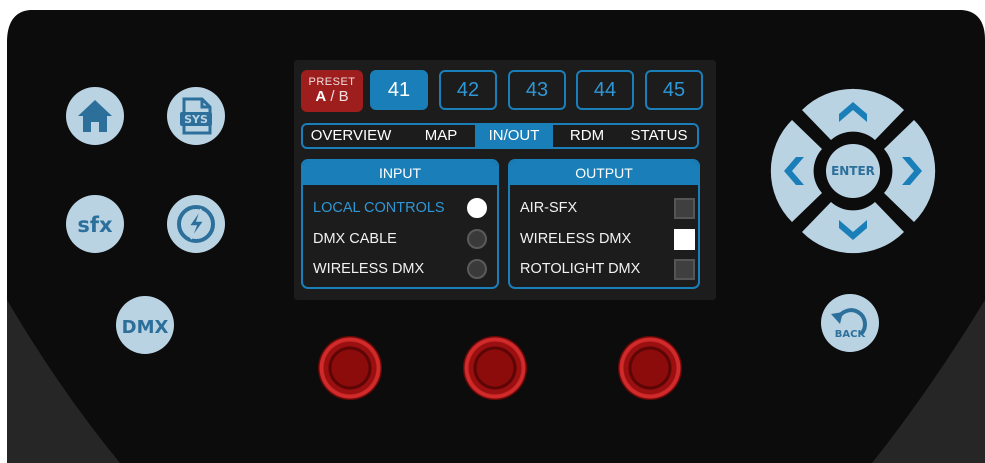 This screenshot has width=985, height=463. What do you see at coordinates (477, 239) in the screenshot?
I see `input-dmx-cable-radio` at bounding box center [477, 239].